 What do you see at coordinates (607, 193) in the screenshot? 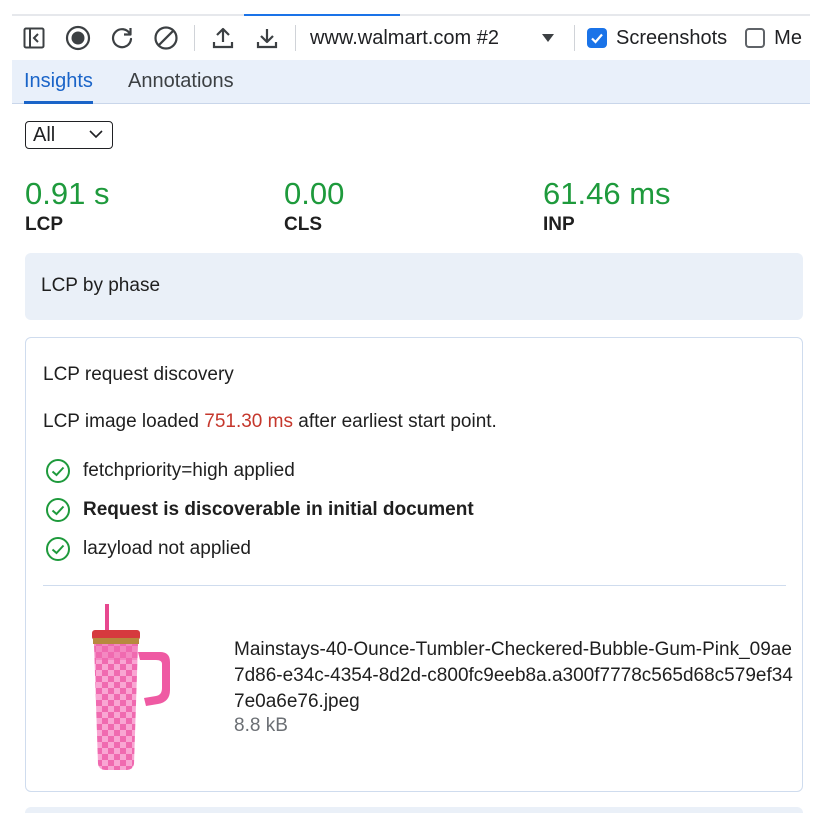
I see `metric-value: 61.46 ms` at bounding box center [607, 193].